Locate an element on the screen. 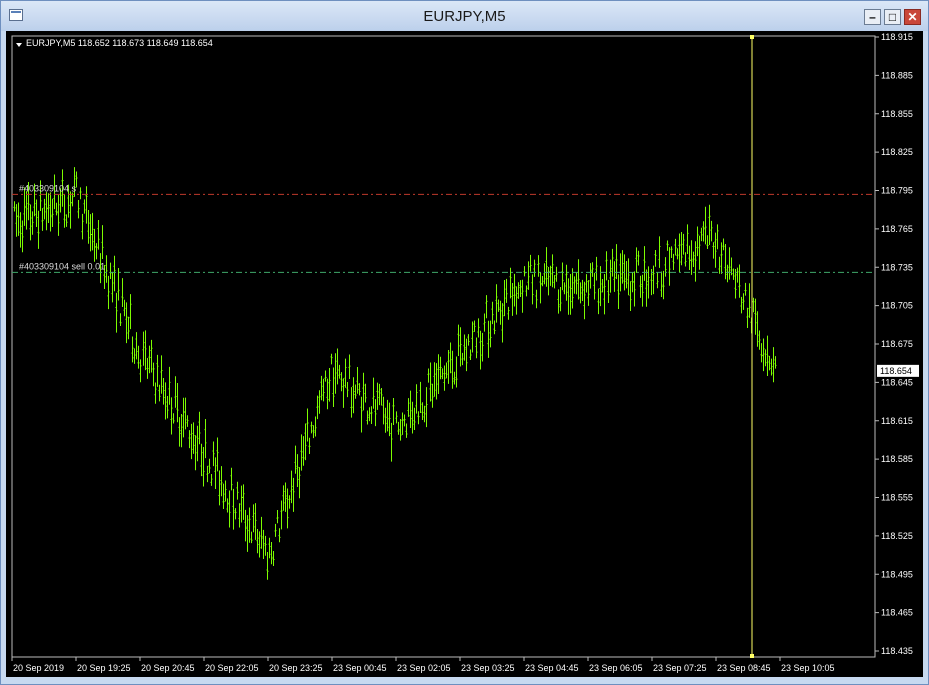 The image size is (929, 685). x-axis-tick-label: 20 Sep 19:25 is located at coordinates (104, 668).